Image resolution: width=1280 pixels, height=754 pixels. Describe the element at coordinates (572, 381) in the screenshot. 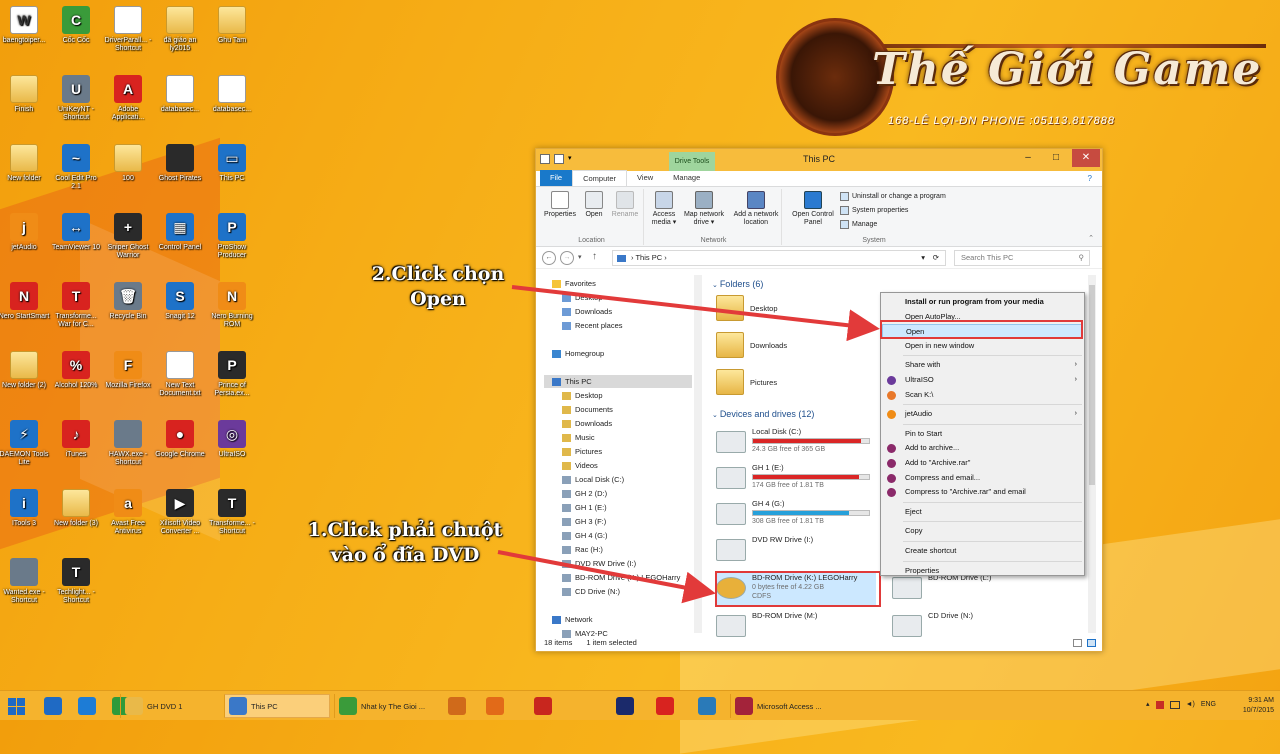

I see `nav-this-pc: This PC` at that location.